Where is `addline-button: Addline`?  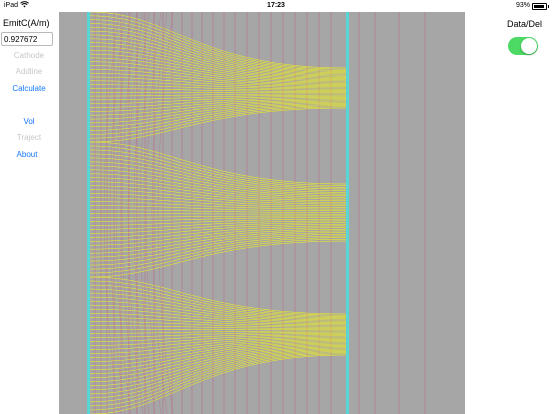 addline-button: Addline is located at coordinates (29, 71).